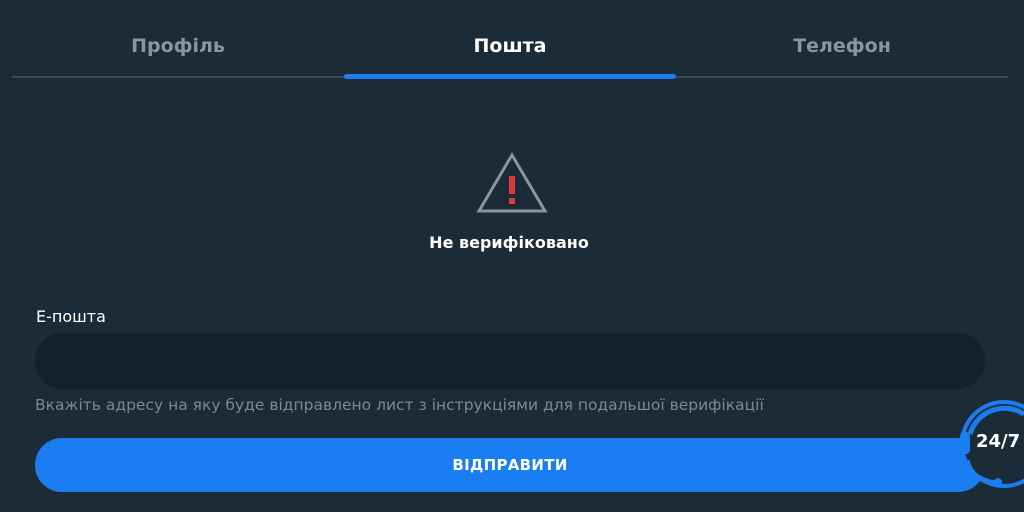 This screenshot has width=1024, height=512. What do you see at coordinates (509, 242) in the screenshot?
I see `verification-status-text: Не верифіковано` at bounding box center [509, 242].